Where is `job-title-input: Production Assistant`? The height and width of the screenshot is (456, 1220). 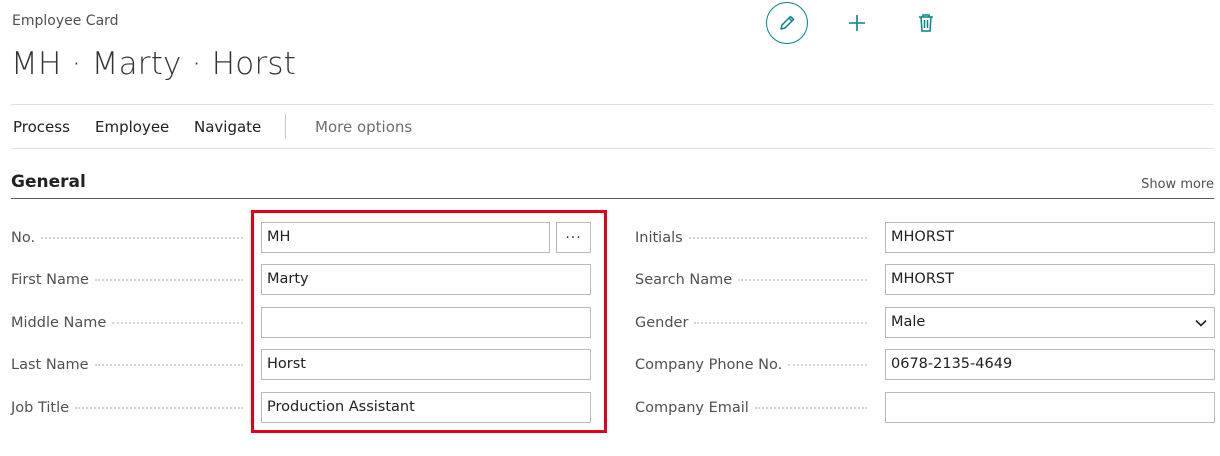
job-title-input: Production Assistant is located at coordinates (426, 407).